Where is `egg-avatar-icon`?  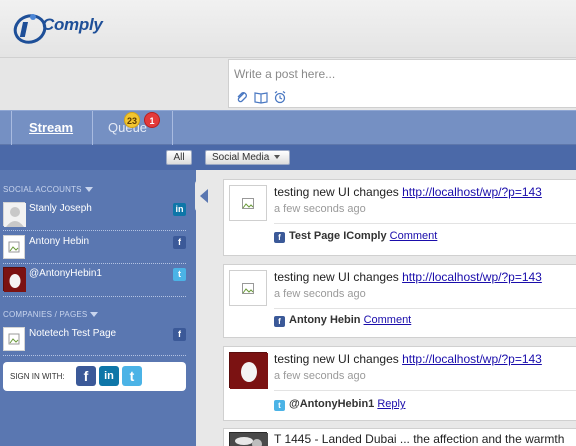
egg-avatar-icon is located at coordinates (249, 371).